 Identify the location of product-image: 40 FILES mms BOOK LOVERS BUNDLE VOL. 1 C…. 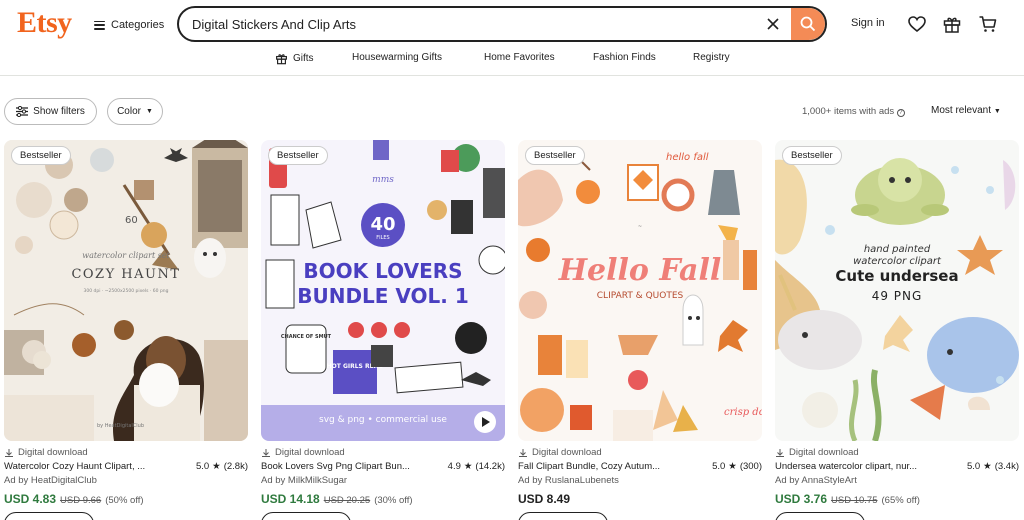
(383, 290).